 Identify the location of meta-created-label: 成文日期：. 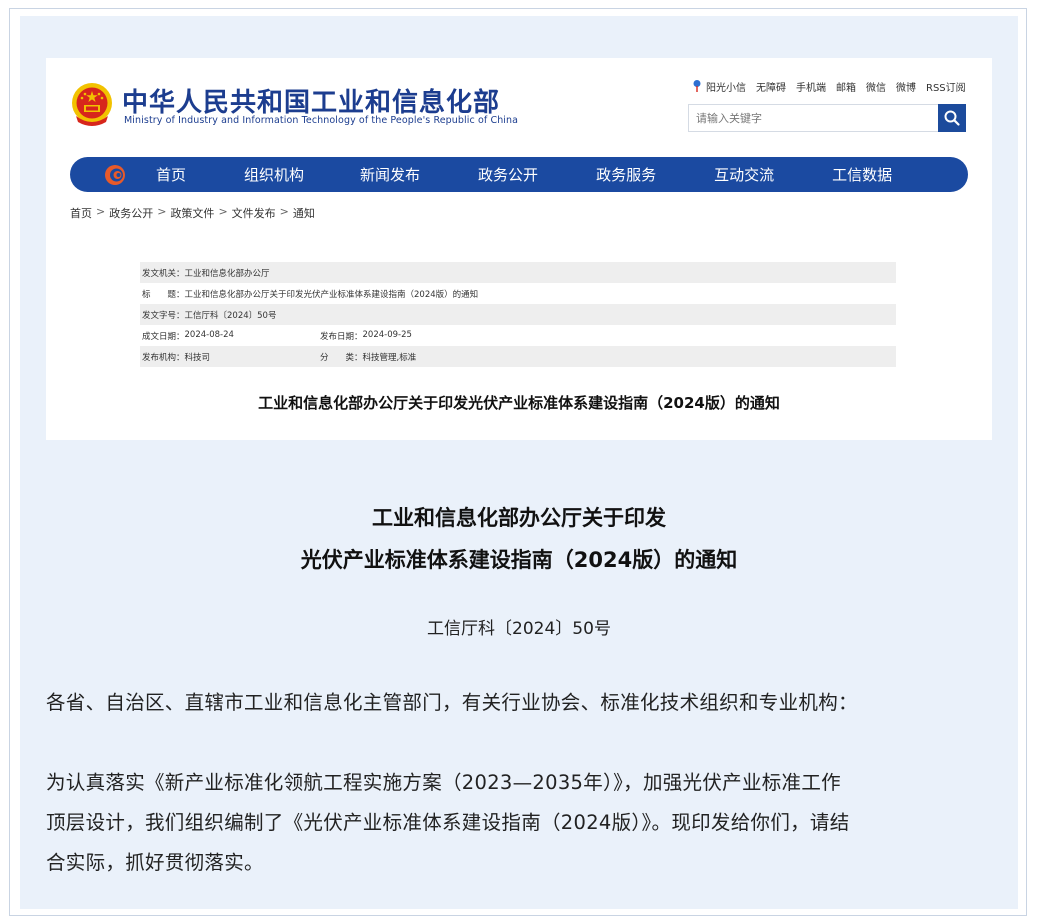
(163, 336).